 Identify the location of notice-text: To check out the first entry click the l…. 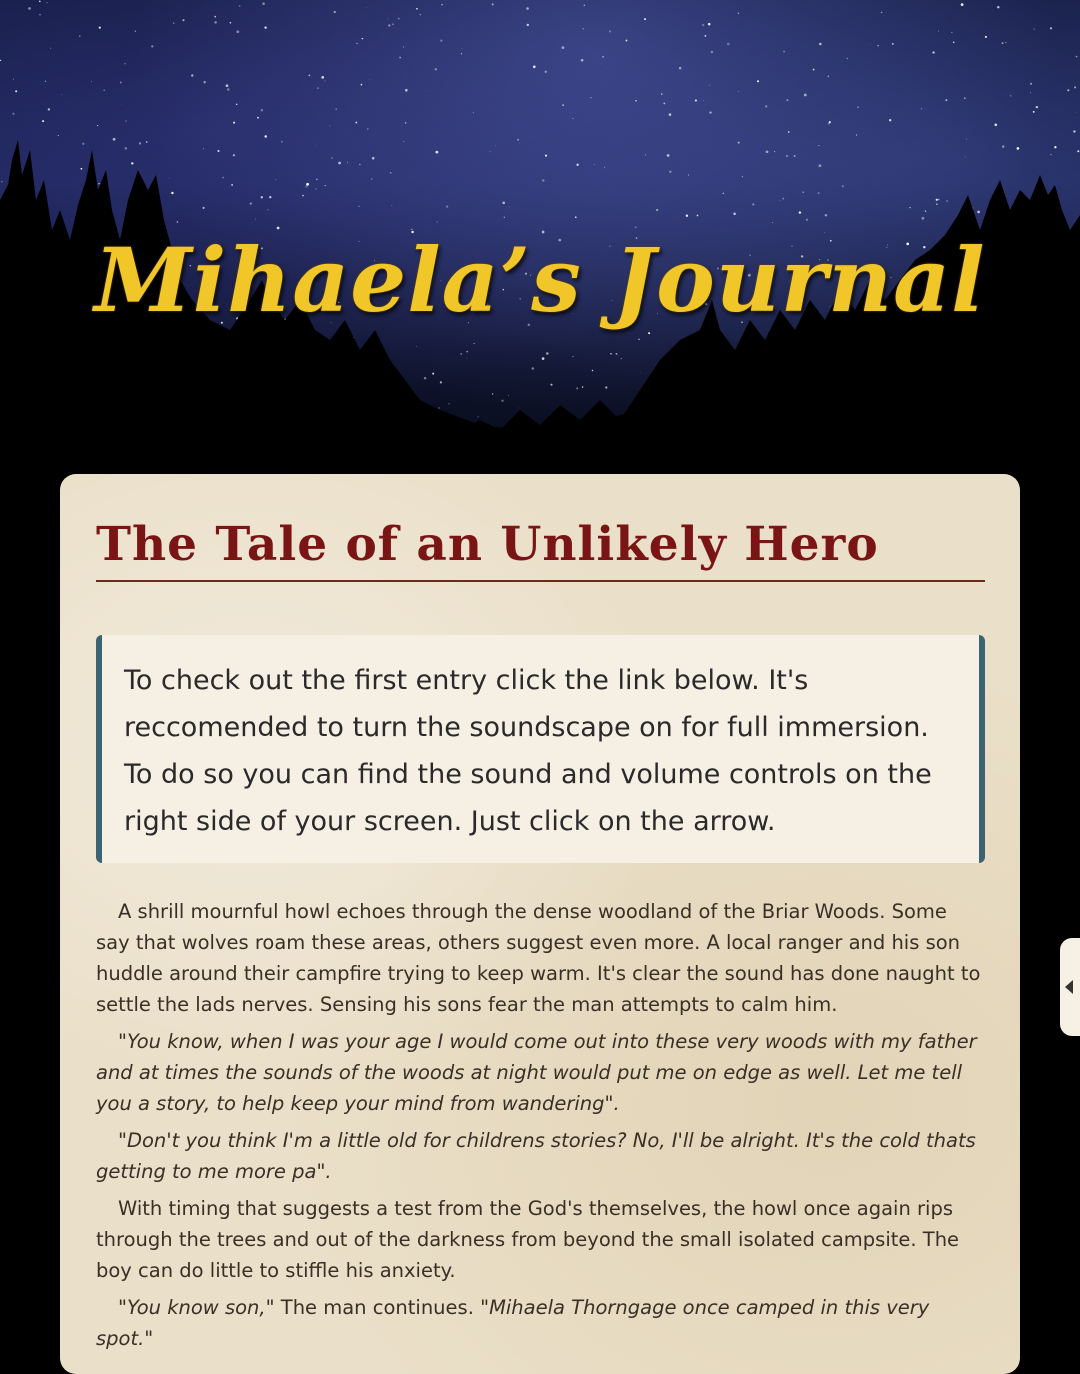
(528, 751).